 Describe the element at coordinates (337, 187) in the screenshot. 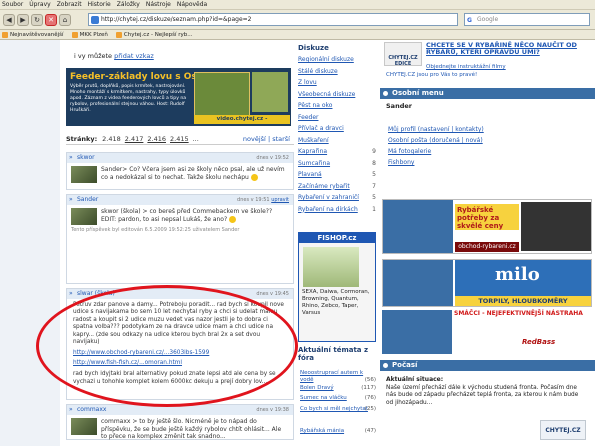

I see `diskuze-item: Začínáme rybařit 7` at that location.